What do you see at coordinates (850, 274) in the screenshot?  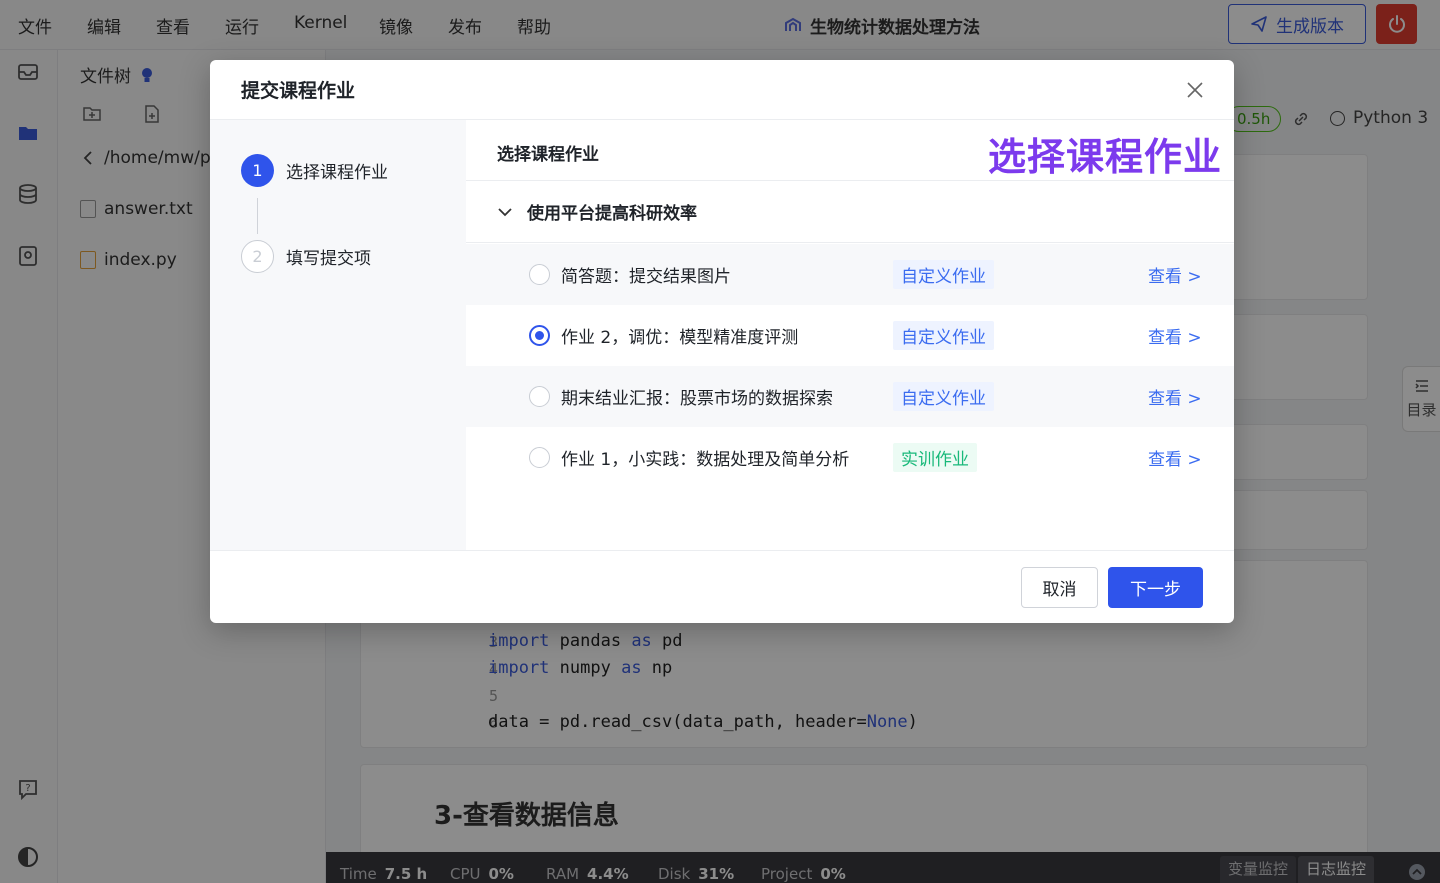 I see `assignment-row: 简答题：提交结果图片 自定义作业 查看 >` at bounding box center [850, 274].